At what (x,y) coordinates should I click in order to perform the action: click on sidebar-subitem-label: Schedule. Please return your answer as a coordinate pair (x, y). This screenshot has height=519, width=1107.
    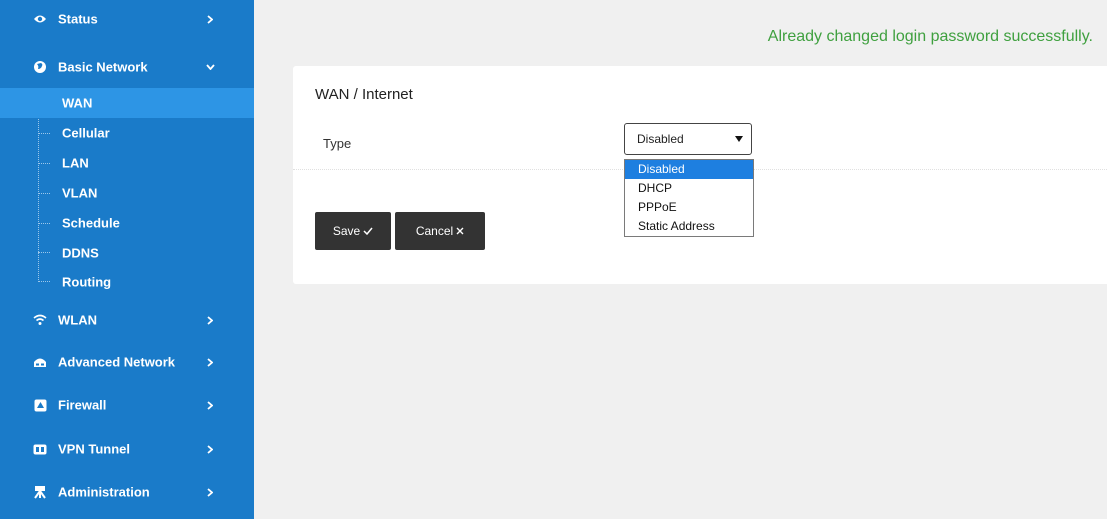
    Looking at the image, I should click on (91, 223).